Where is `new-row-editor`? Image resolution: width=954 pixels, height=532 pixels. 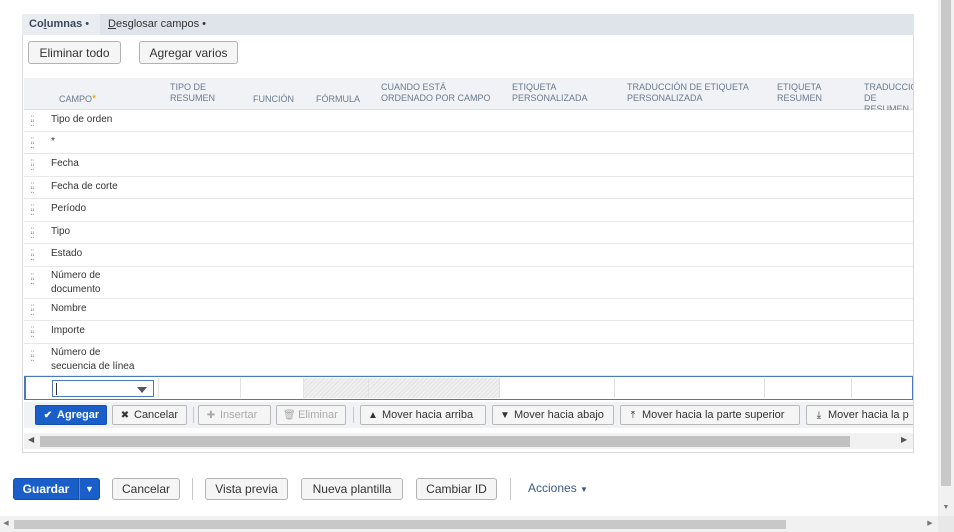 new-row-editor is located at coordinates (468, 388).